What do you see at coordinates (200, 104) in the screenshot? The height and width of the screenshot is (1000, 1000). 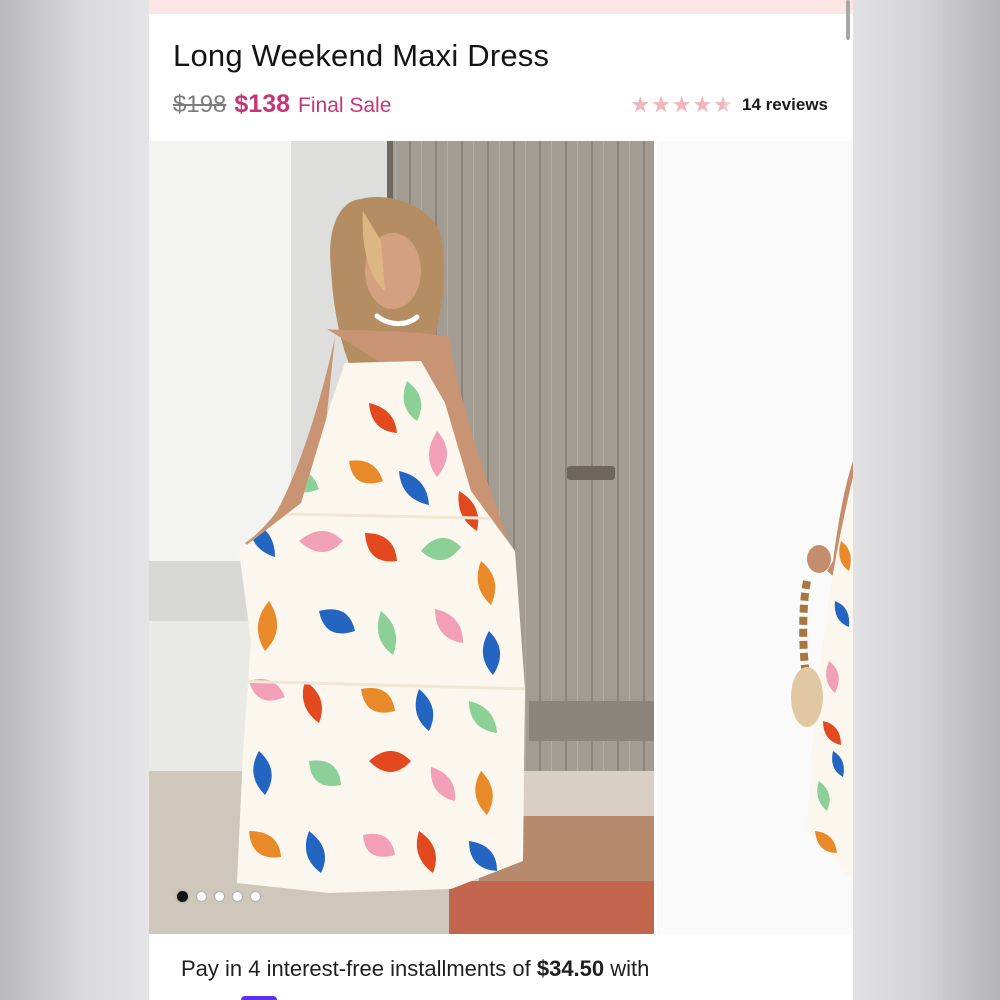 I see `original-price: $198` at bounding box center [200, 104].